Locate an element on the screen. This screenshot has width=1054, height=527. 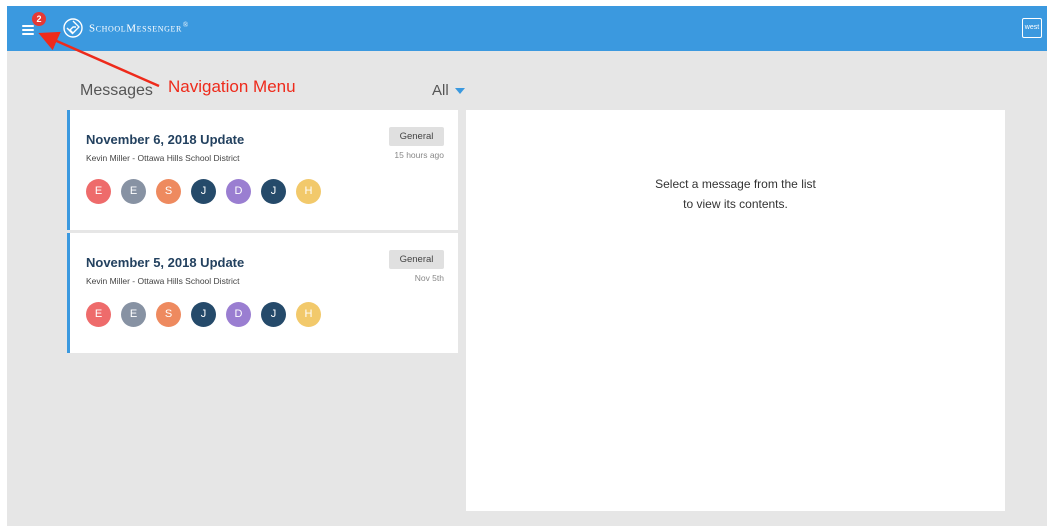
schoolmessenger-logo-icon is located at coordinates (73, 28).